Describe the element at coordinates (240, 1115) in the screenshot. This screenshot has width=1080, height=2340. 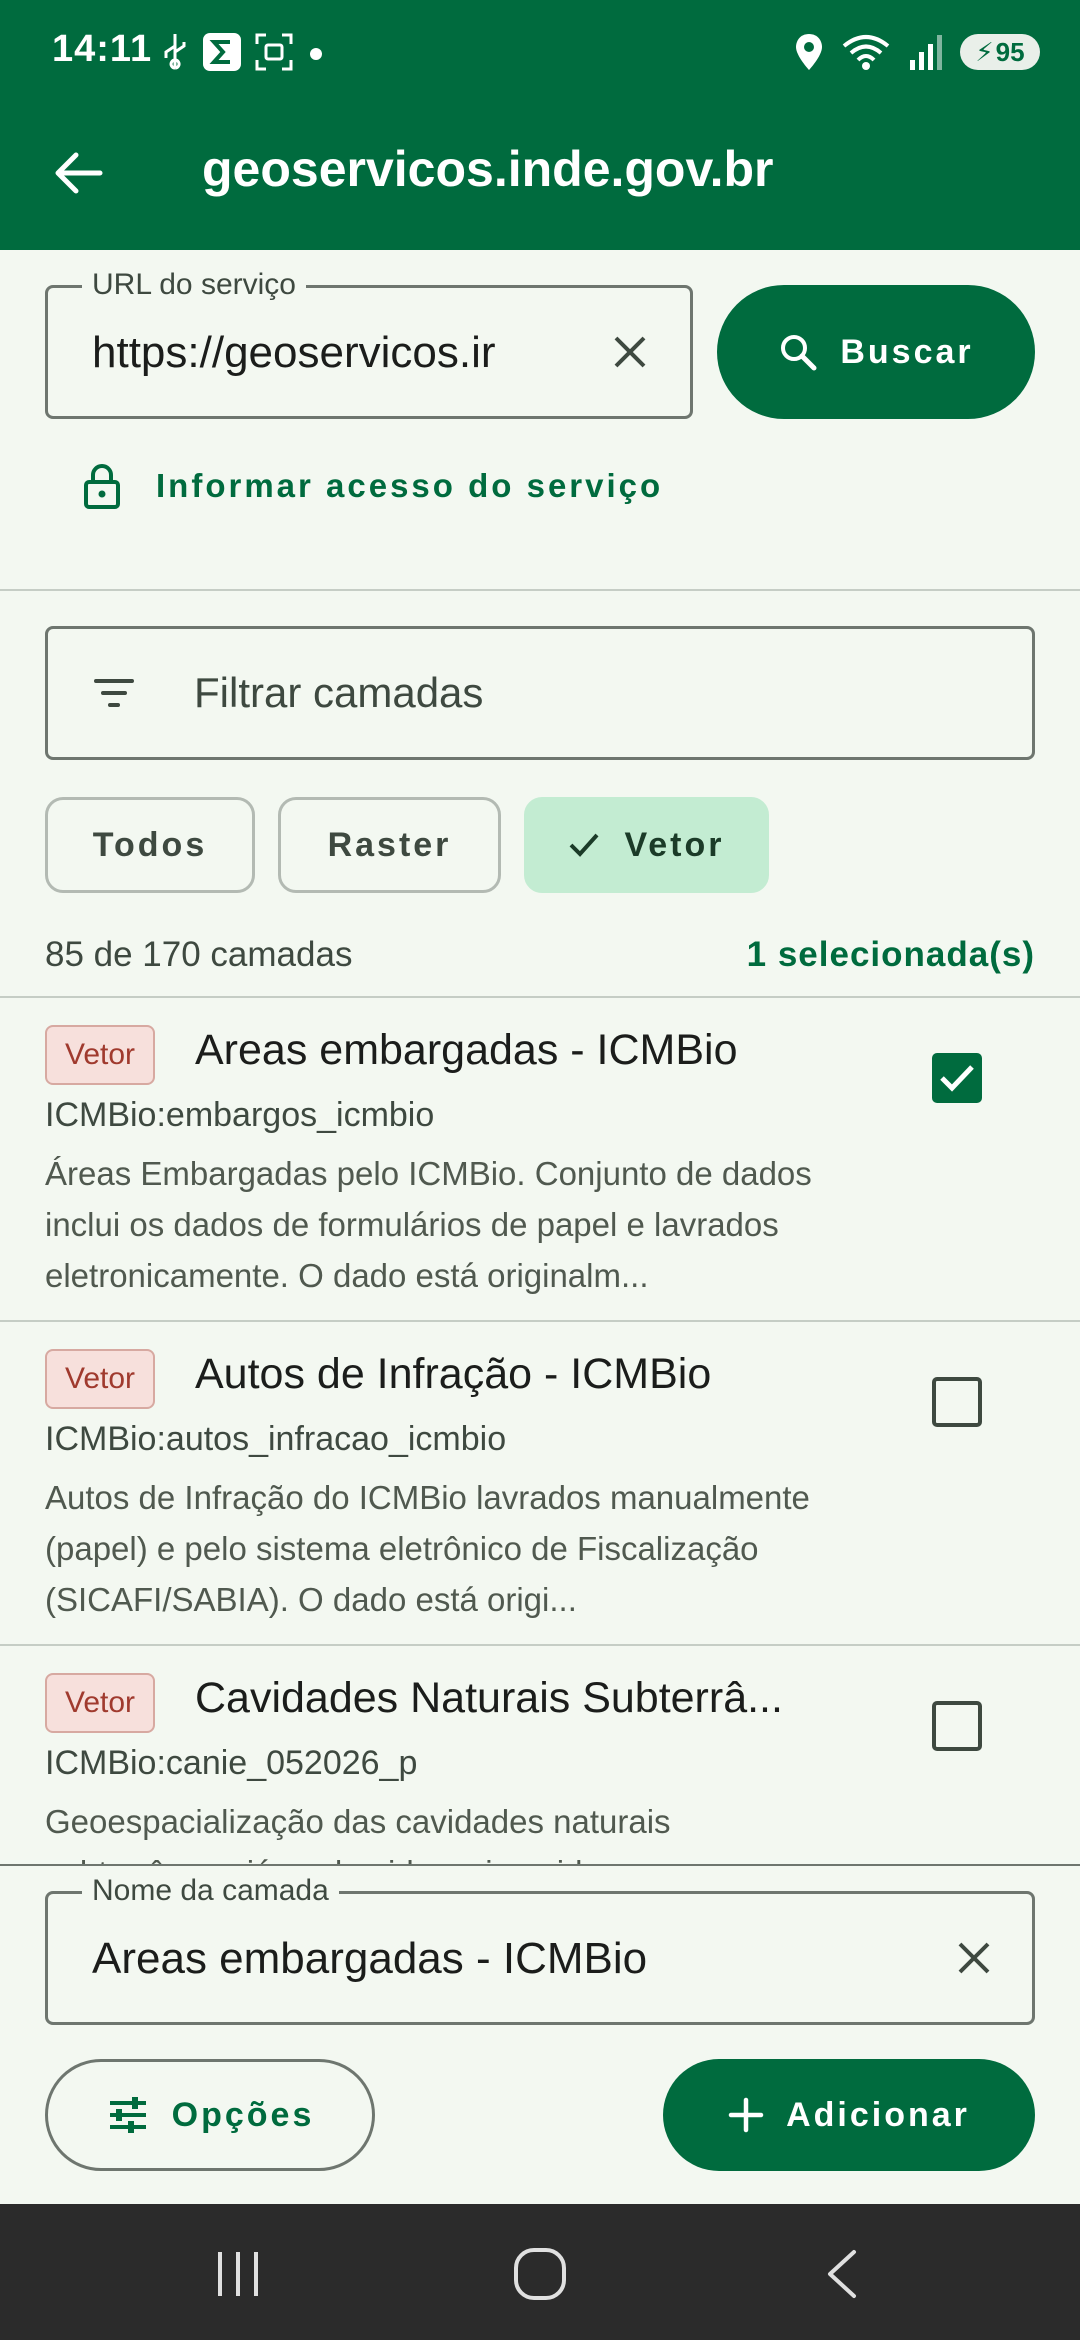
I see `layer-id: ICMBio:embargos_icmbio` at that location.